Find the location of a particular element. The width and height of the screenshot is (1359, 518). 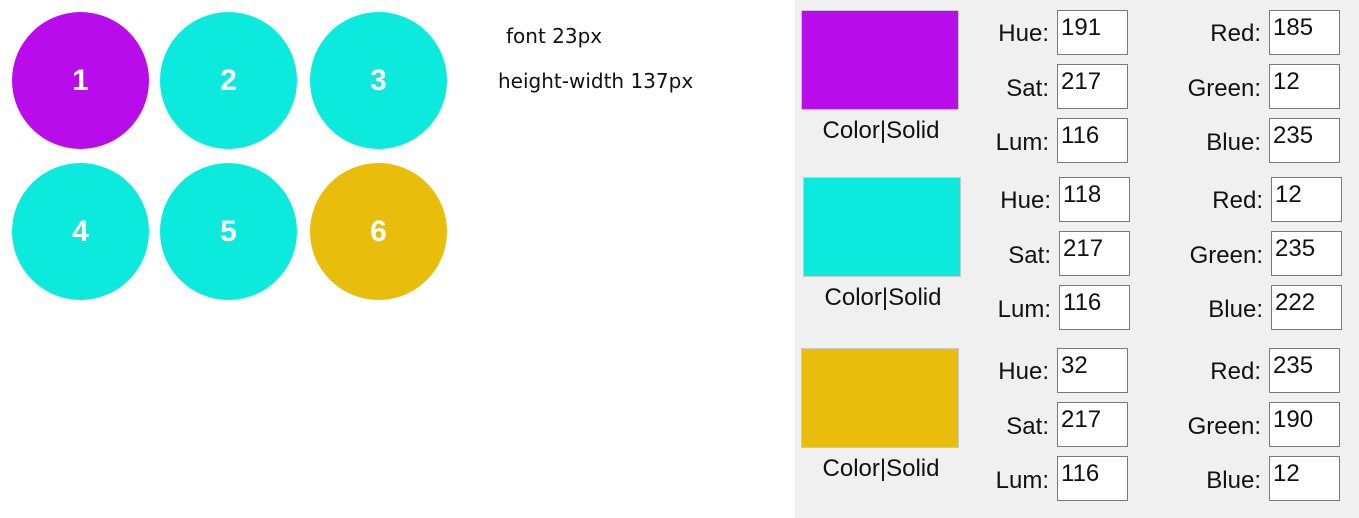

red-label-2: Red: is located at coordinates (1237, 200).